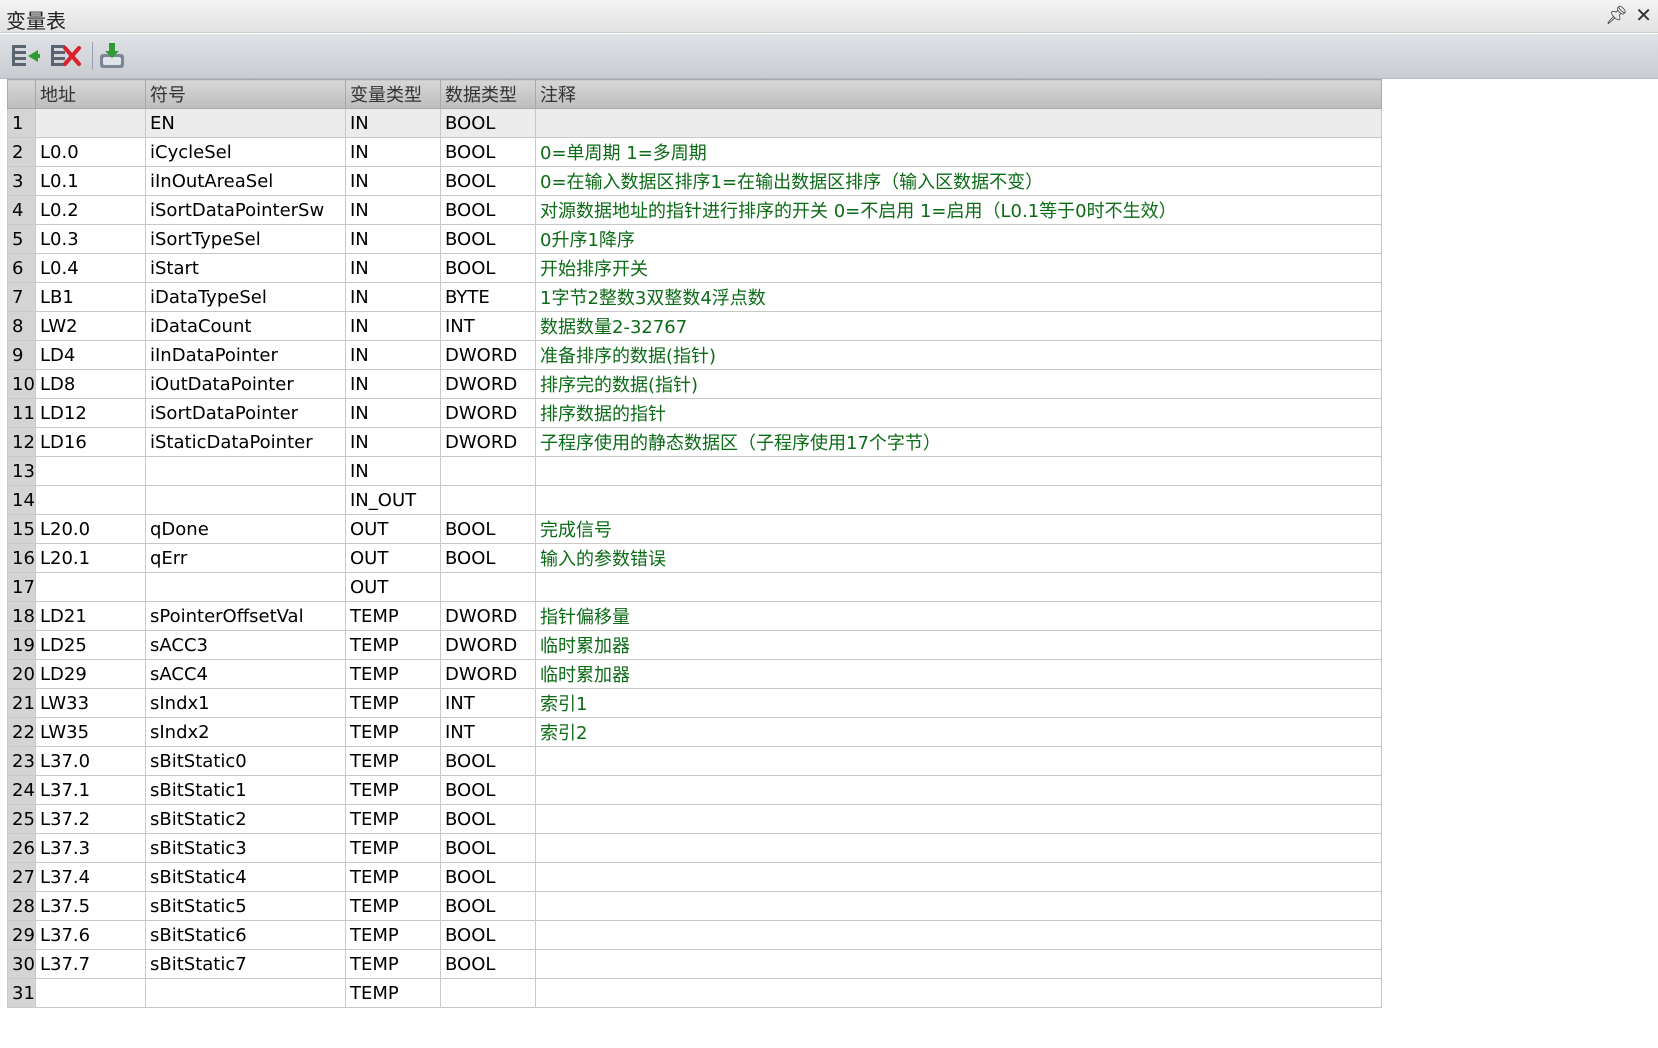  Describe the element at coordinates (958, 703) in the screenshot. I see `comment-cell: 索引1` at that location.